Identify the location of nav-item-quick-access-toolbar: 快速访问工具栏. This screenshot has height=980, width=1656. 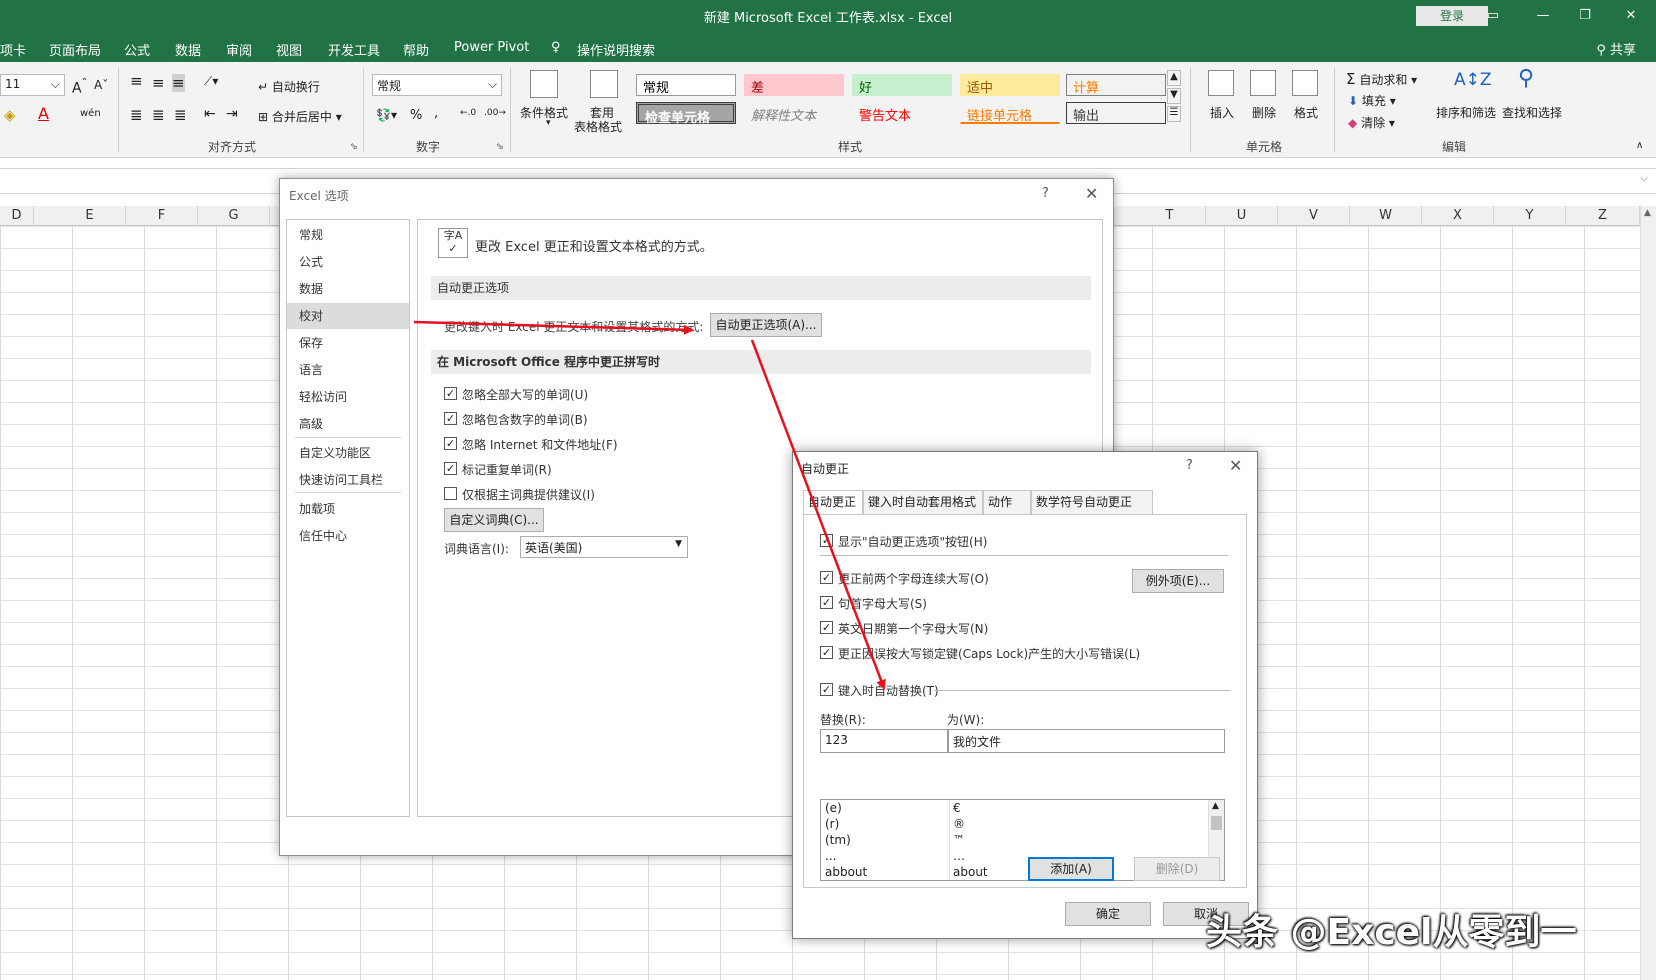
(348, 480).